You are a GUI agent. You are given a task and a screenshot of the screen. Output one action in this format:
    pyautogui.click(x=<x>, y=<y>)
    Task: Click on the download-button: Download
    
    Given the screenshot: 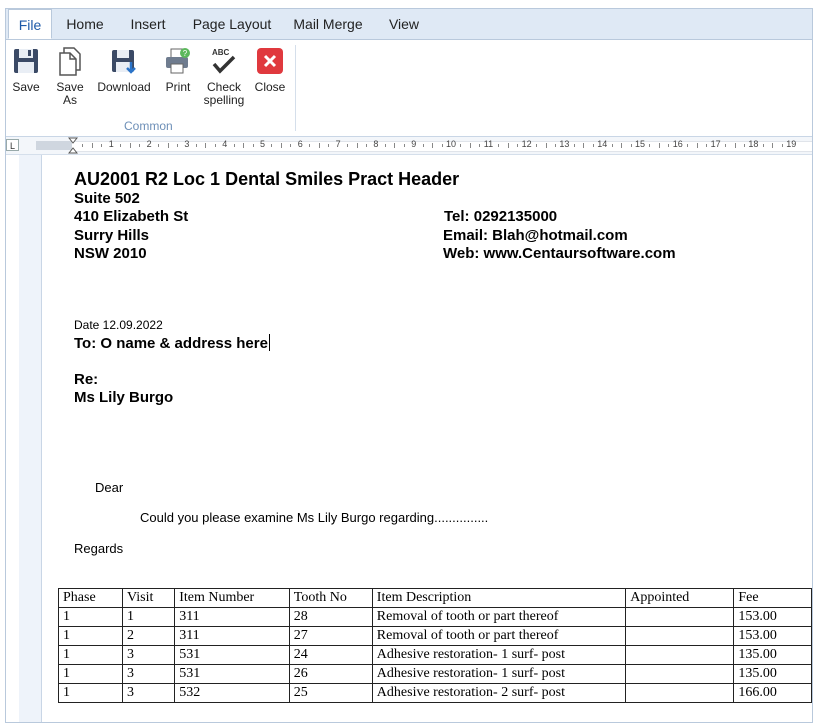 What is the action you would take?
    pyautogui.click(x=124, y=79)
    